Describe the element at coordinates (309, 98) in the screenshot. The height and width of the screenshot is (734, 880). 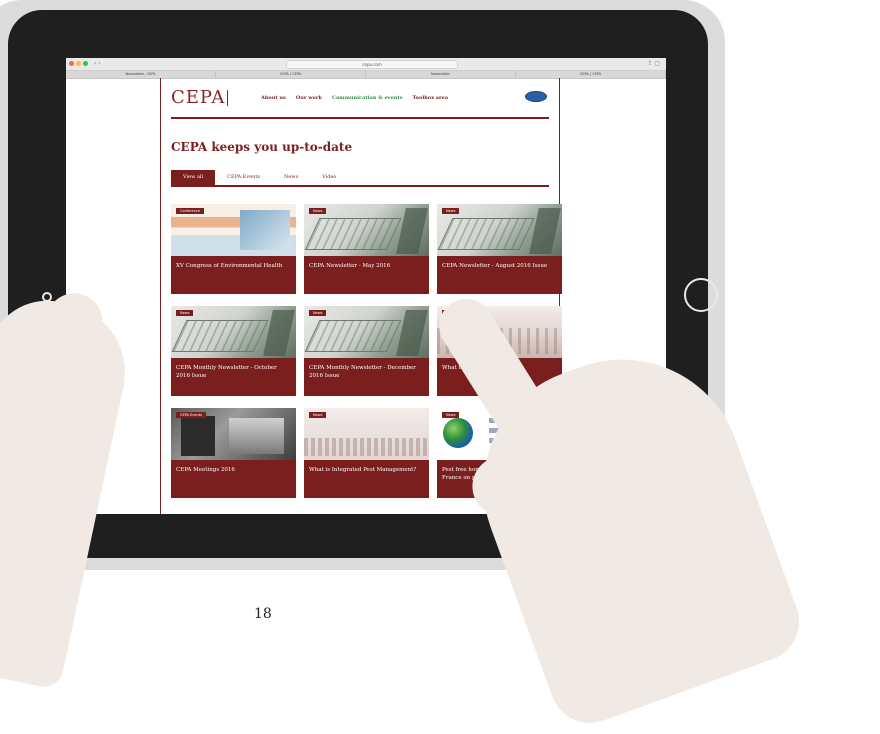
I see `menu-item-work: Our work` at that location.